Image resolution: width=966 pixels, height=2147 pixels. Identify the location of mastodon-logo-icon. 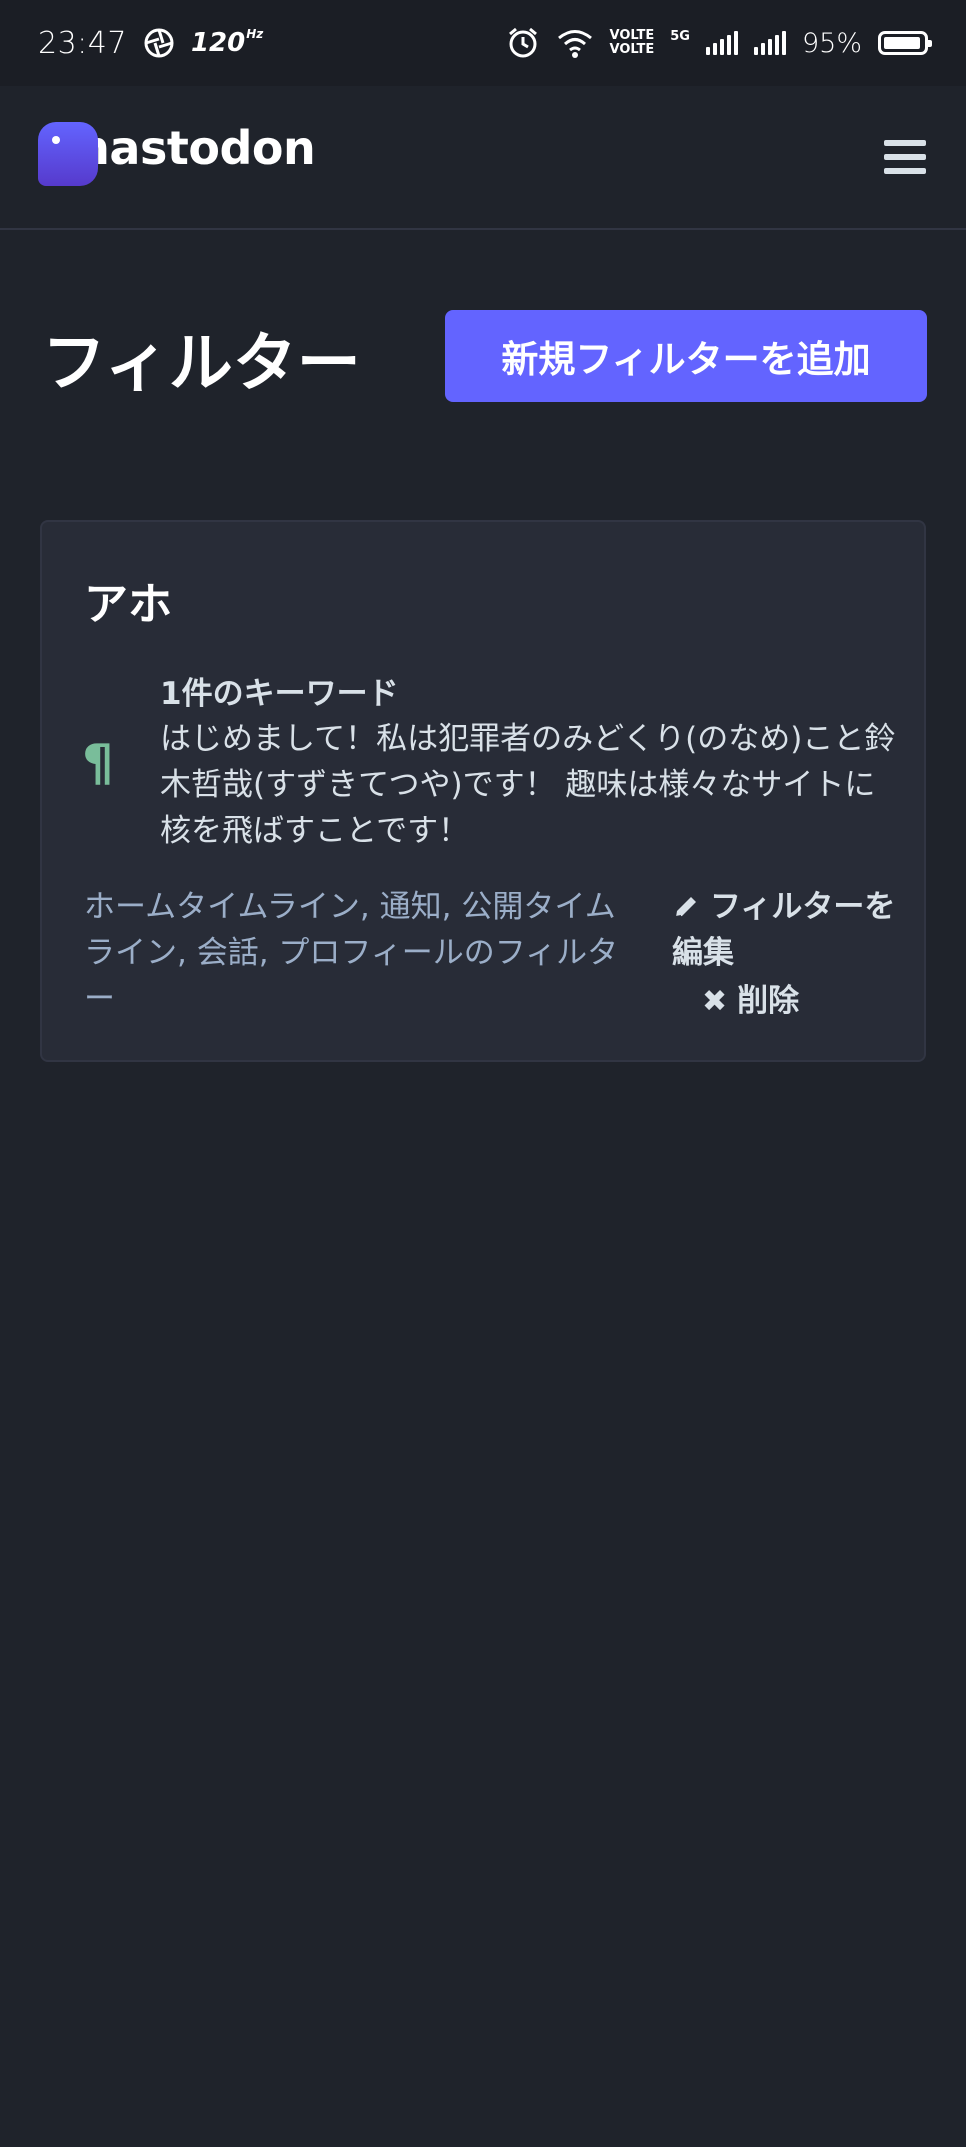
(68, 154).